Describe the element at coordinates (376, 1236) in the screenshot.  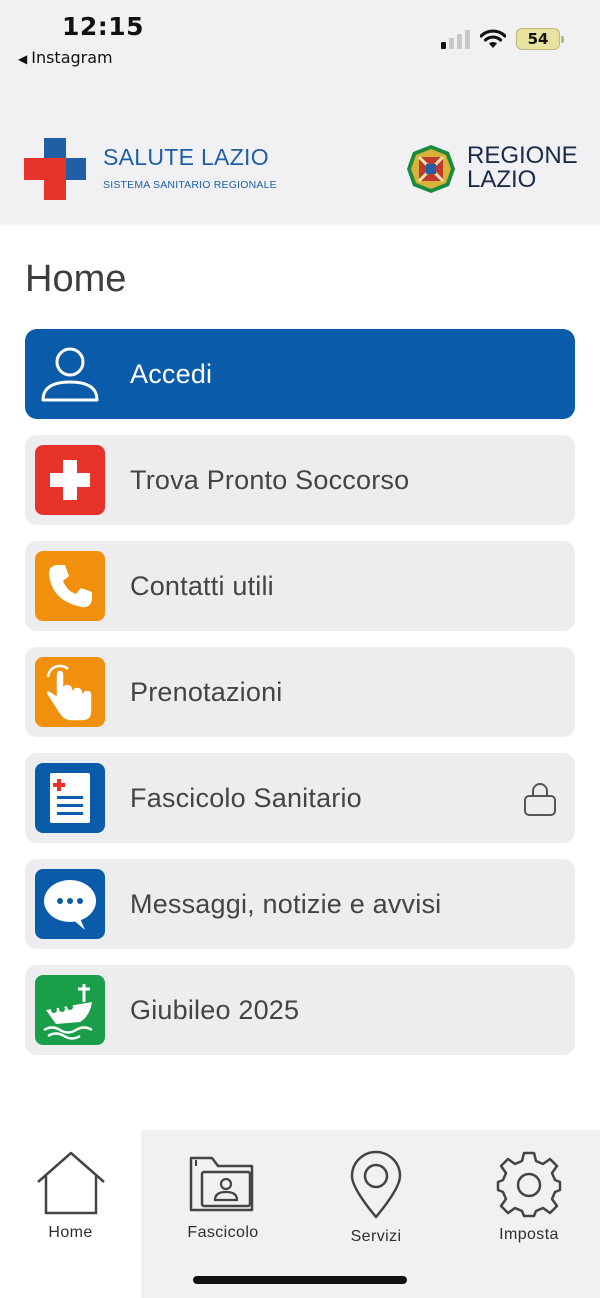
I see `tab-label: Servizi` at that location.